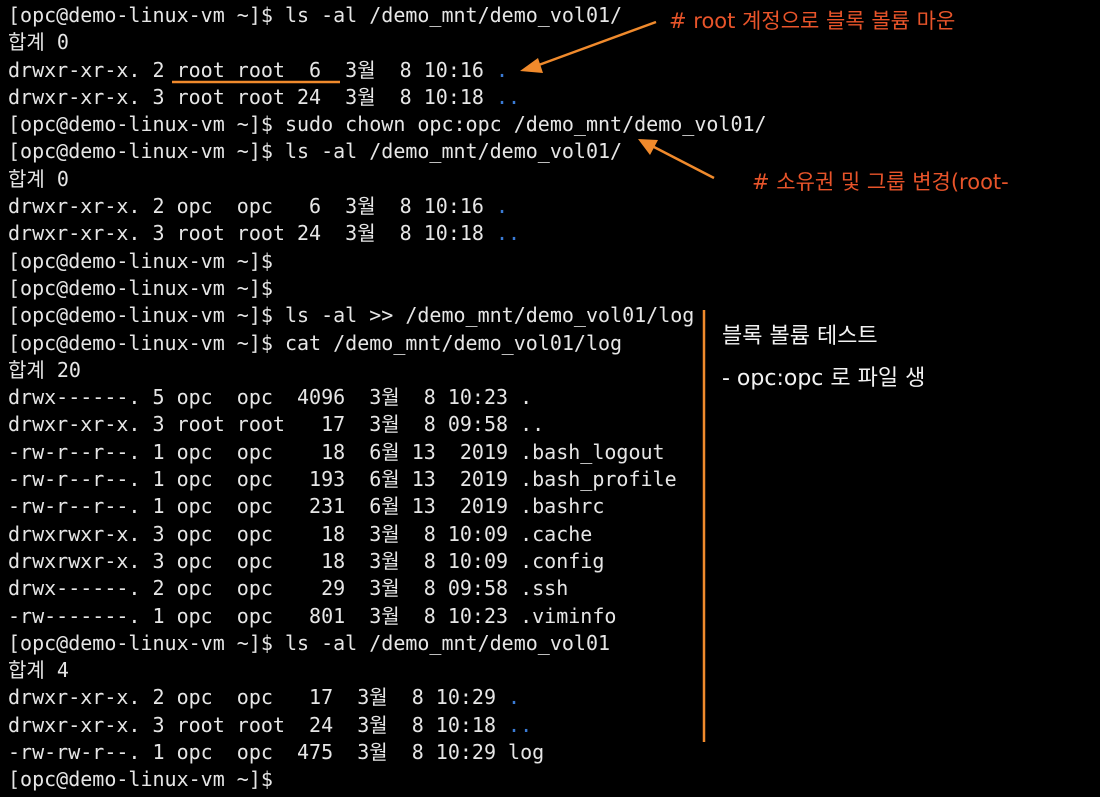 This screenshot has height=797, width=1100. I want to click on test-subtitle-annotation: - opc:opc 로 파일 생, so click(824, 378).